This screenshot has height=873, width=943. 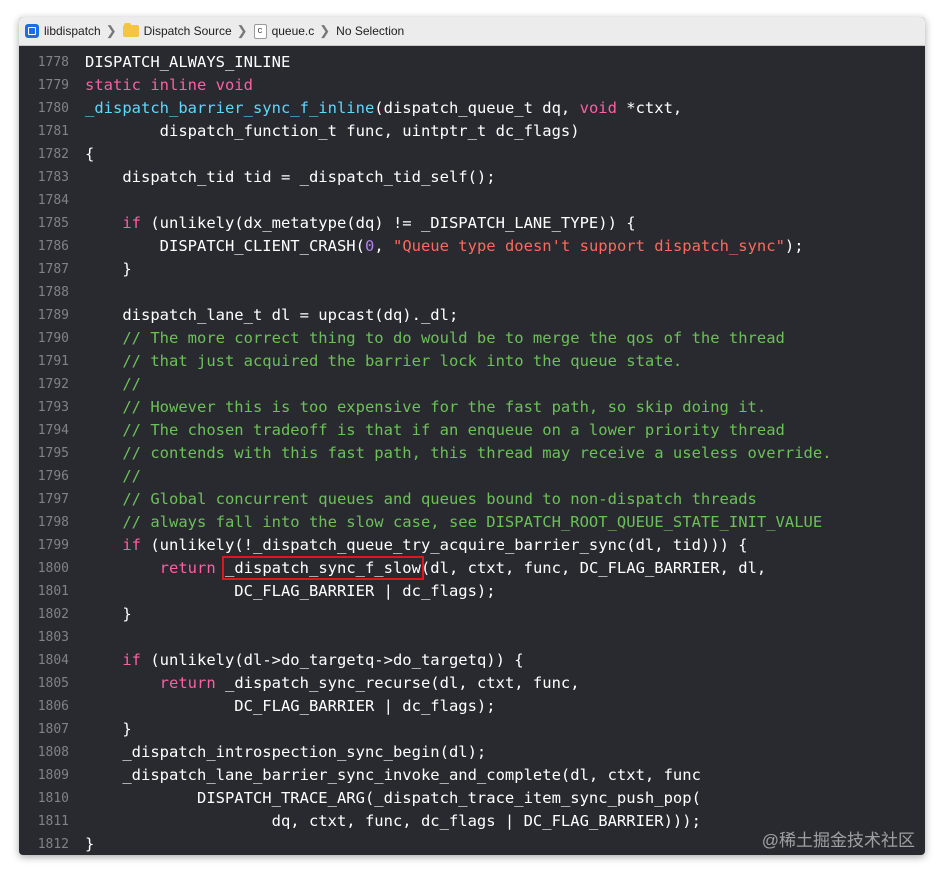 I want to click on line-number: 1810, so click(x=53, y=798).